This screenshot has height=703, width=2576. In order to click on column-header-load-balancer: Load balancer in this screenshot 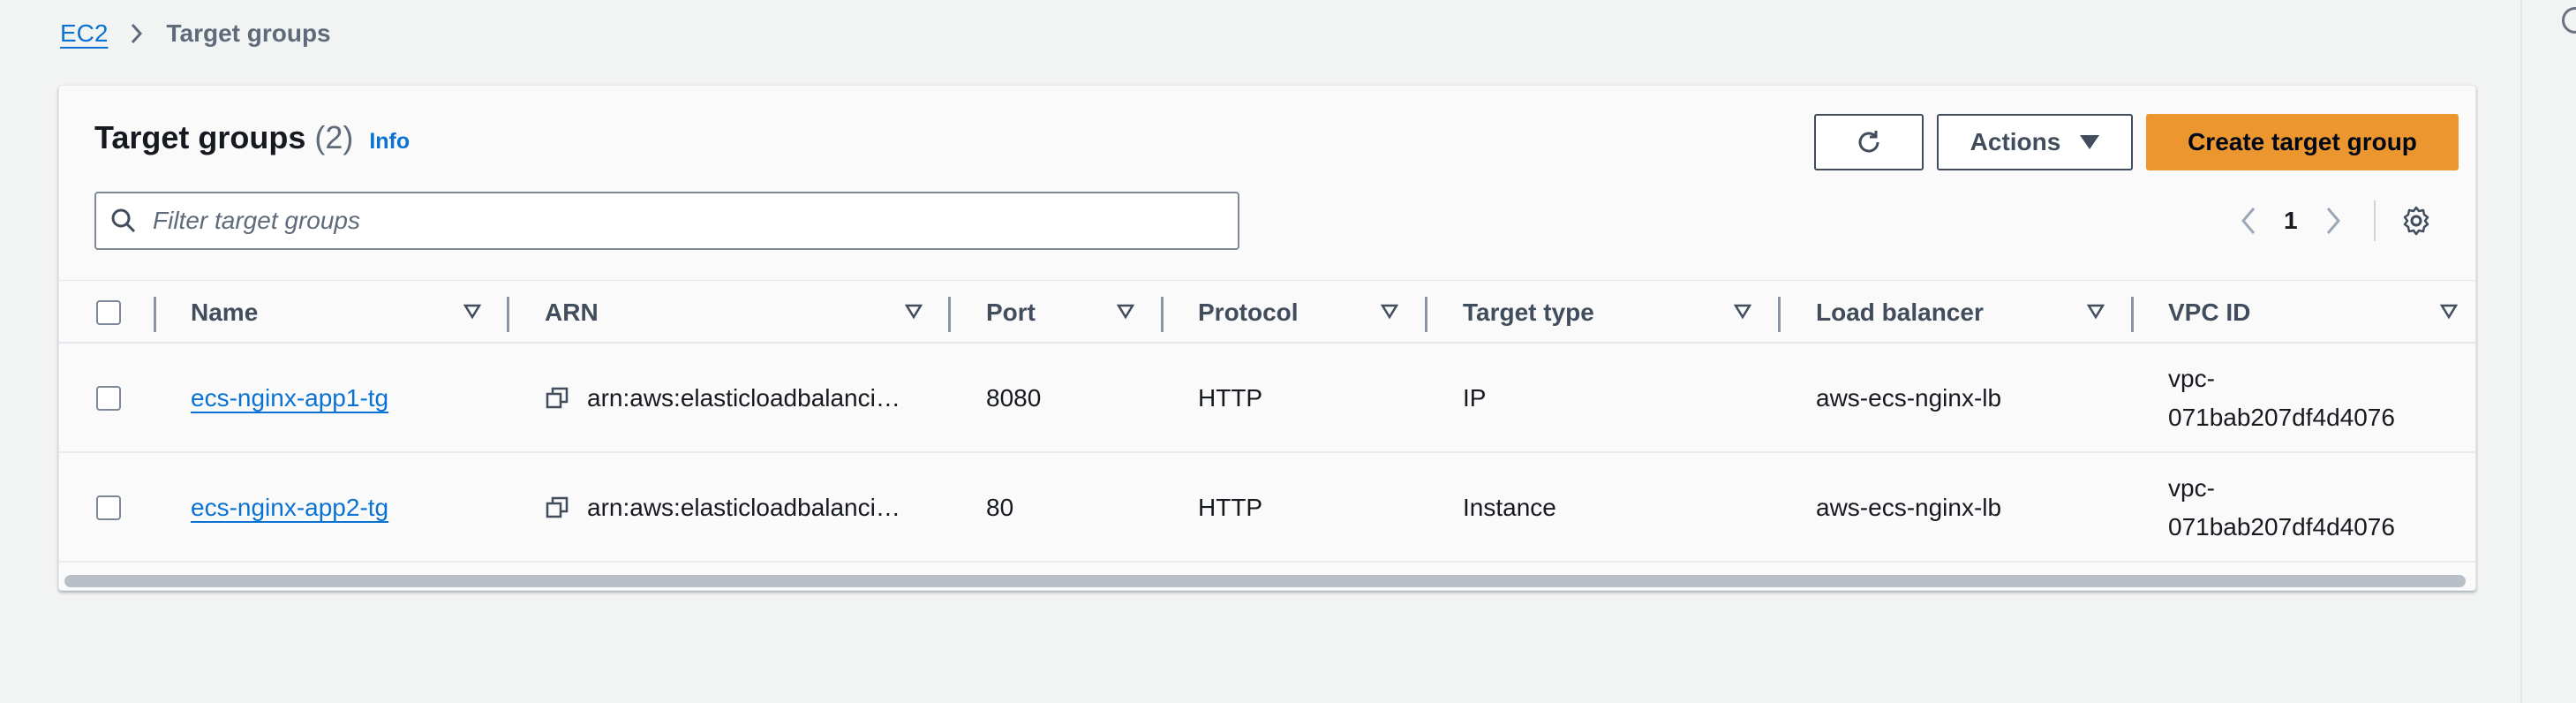, I will do `click(1900, 312)`.